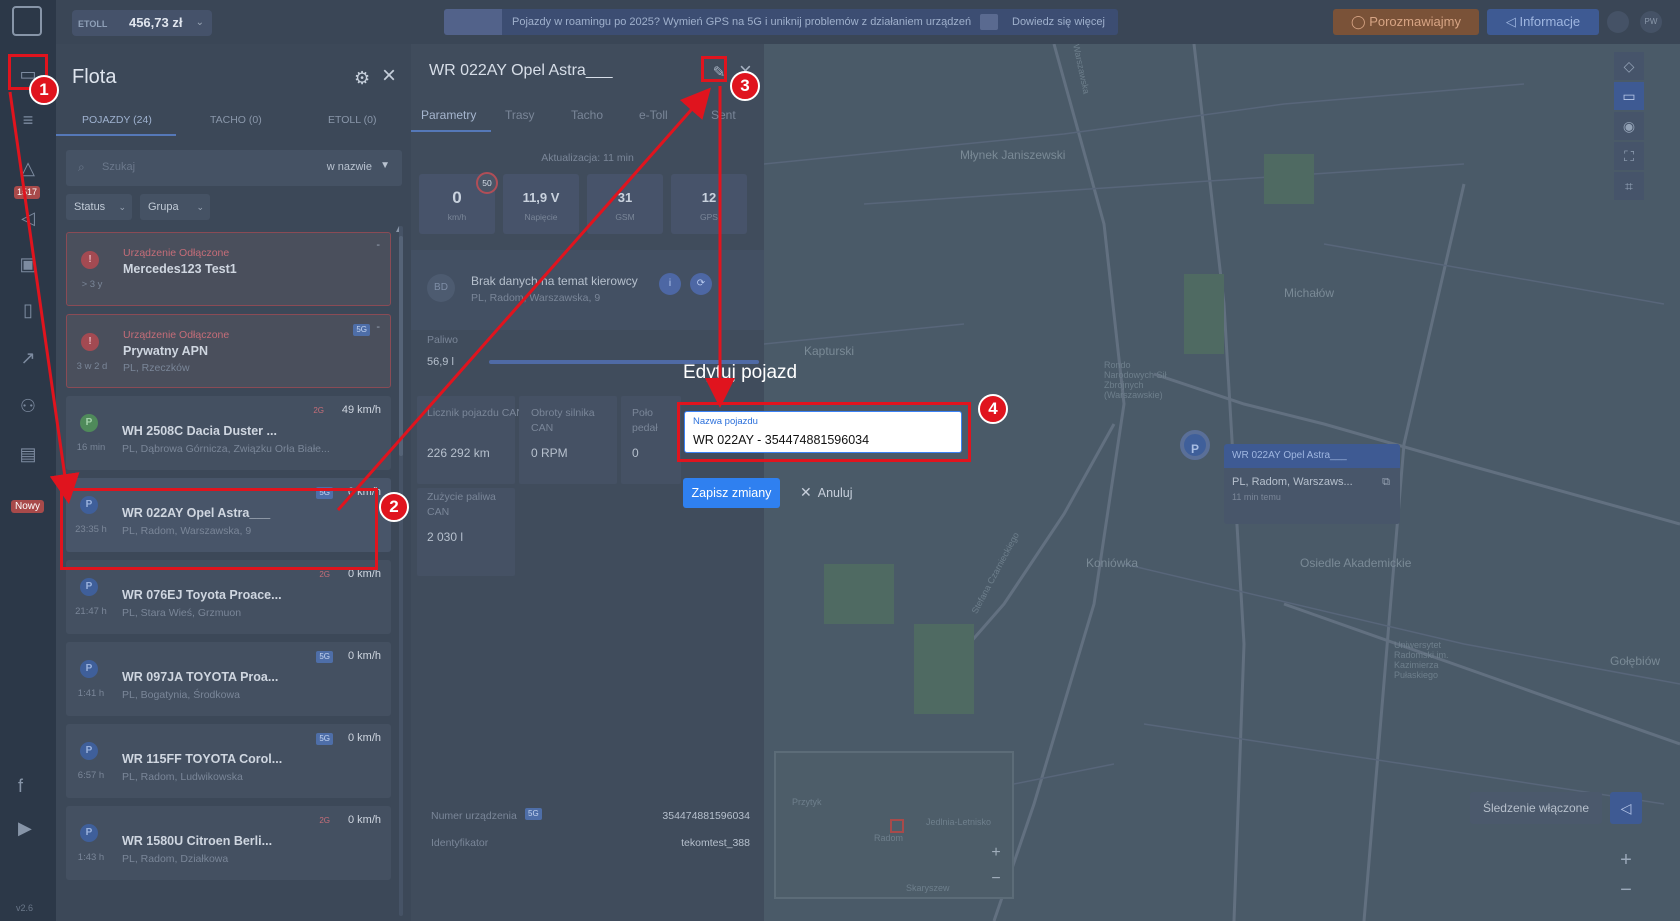  Describe the element at coordinates (1195, 445) in the screenshot. I see `vehicle-map-marker: P` at that location.